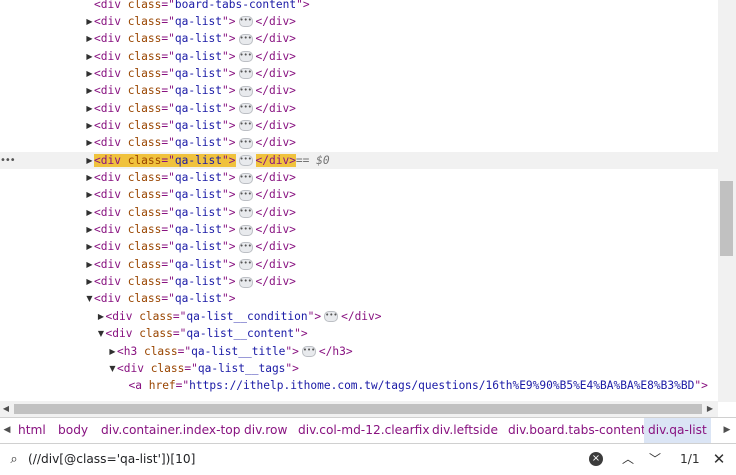 The width and height of the screenshot is (736, 475). What do you see at coordinates (359, 333) in the screenshot?
I see `tree-node: ▼<div class="qa-list__content">` at bounding box center [359, 333].